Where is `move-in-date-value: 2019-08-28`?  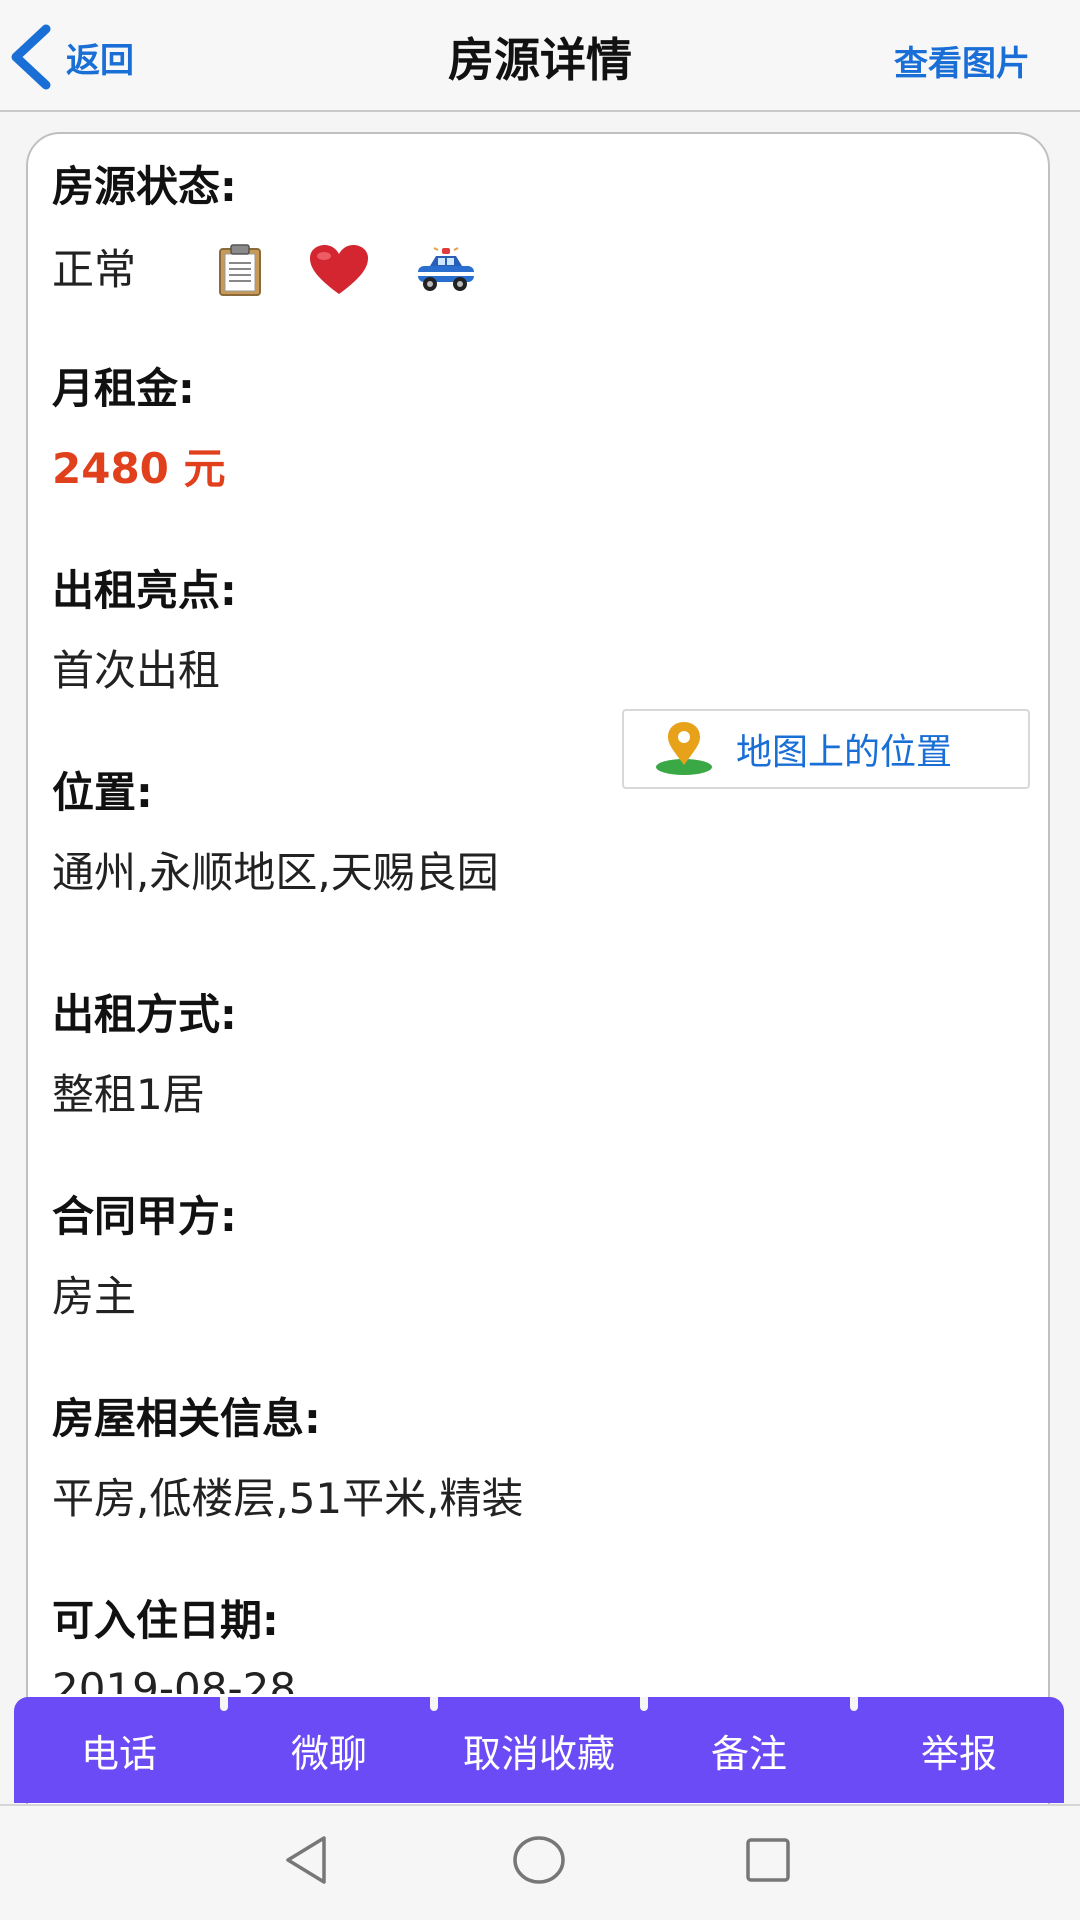 move-in-date-value: 2019-08-28 is located at coordinates (174, 1679).